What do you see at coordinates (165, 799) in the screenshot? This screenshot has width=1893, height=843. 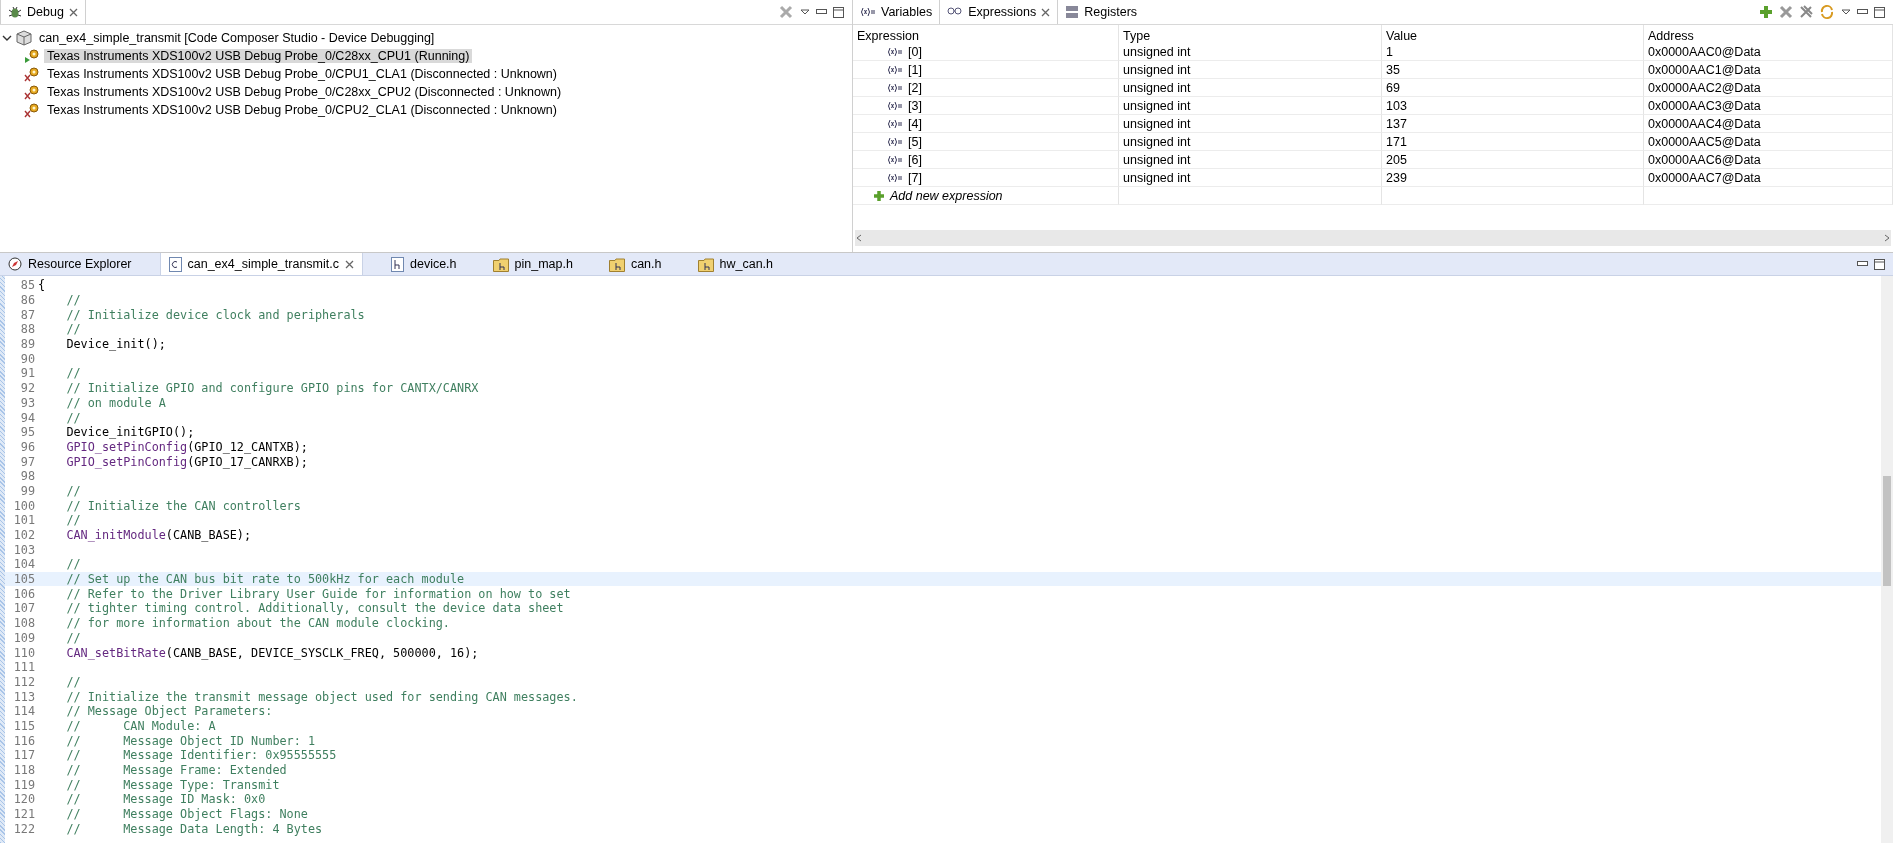 I see `code-line: // Message ID Mask: 0x0` at bounding box center [165, 799].